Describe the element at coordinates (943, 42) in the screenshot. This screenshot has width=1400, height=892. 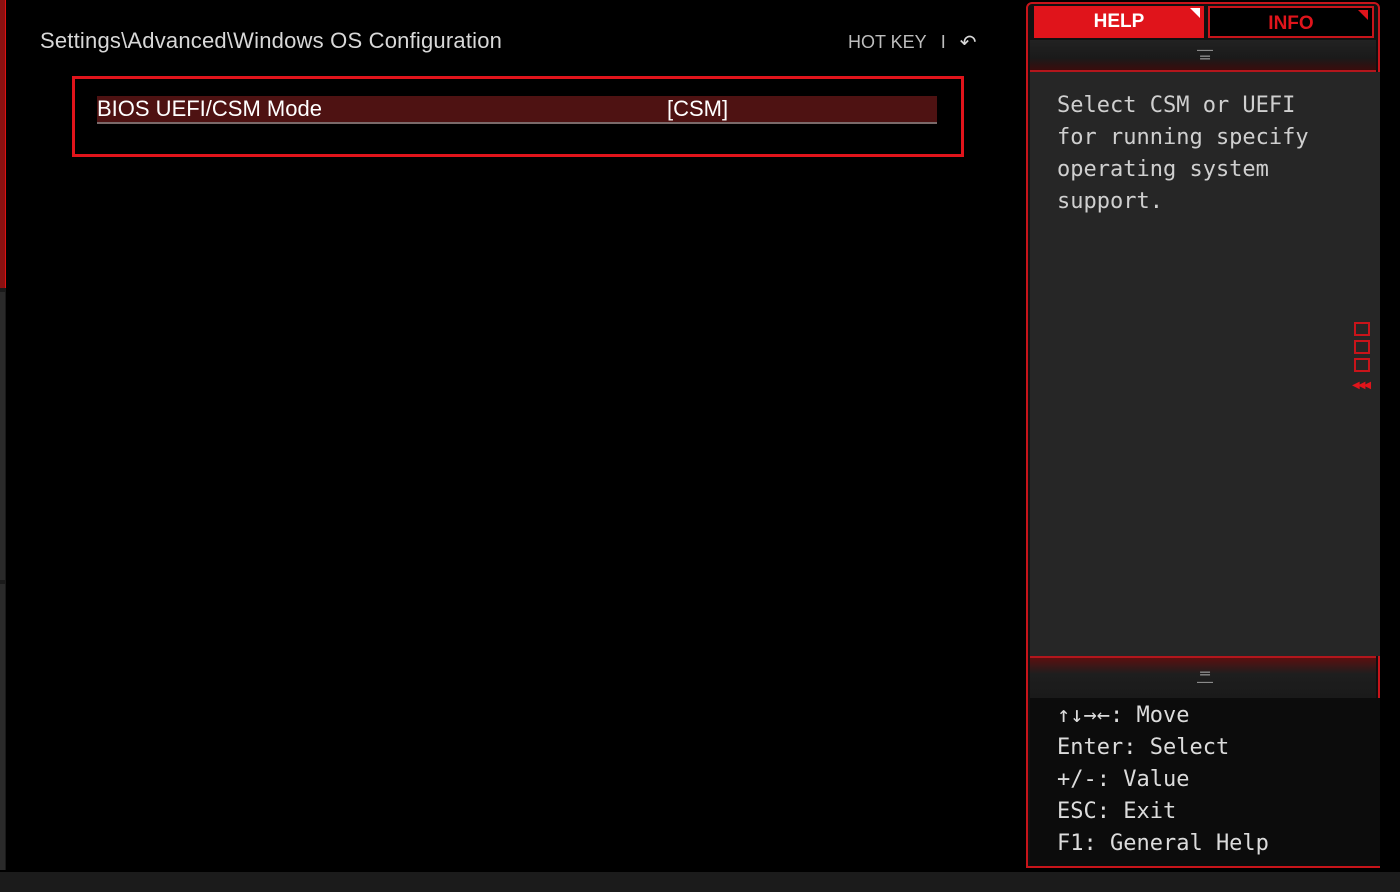
I see `hotkey-separator: I` at that location.